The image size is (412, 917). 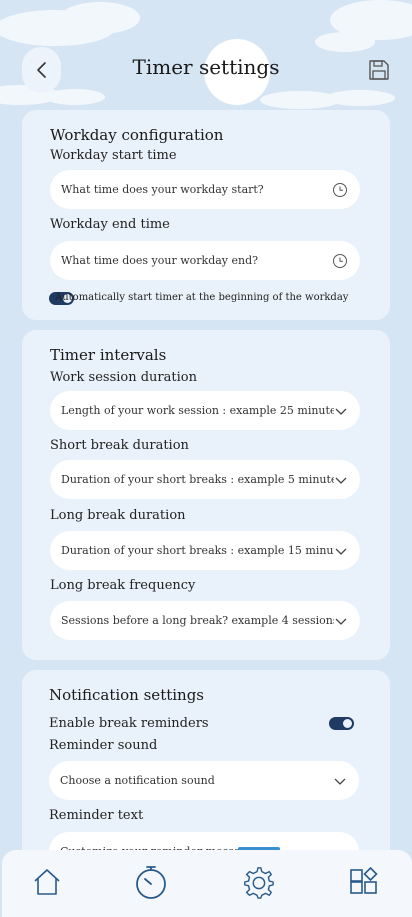 I want to click on gear-icon, so click(x=259, y=883).